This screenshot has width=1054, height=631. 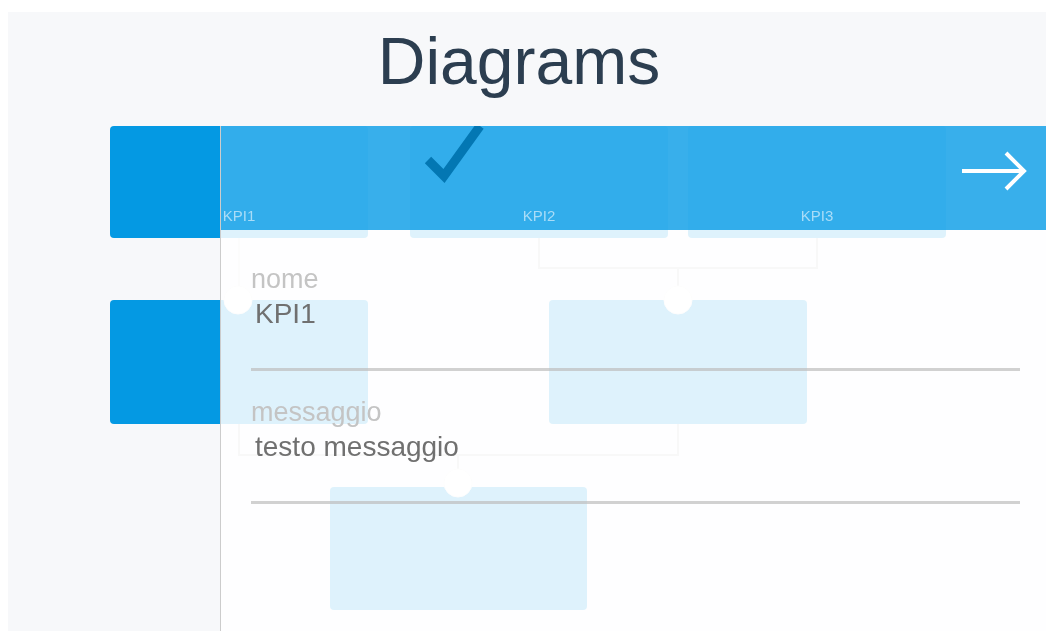 What do you see at coordinates (239, 215) in the screenshot?
I see `node-label: KPI1` at bounding box center [239, 215].